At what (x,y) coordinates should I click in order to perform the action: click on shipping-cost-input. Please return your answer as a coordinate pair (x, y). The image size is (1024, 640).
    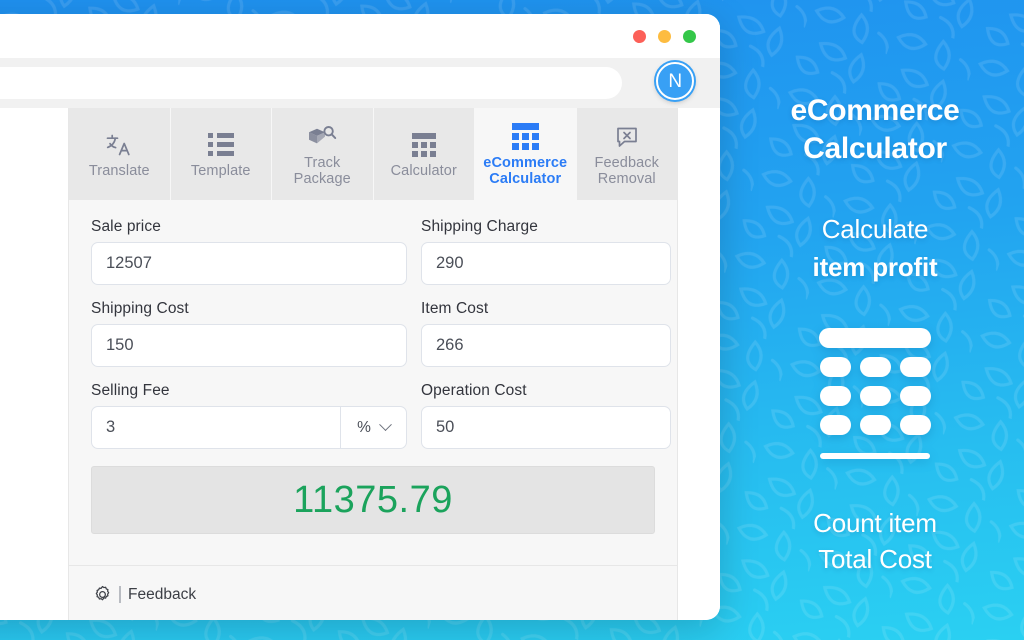
    Looking at the image, I should click on (249, 345).